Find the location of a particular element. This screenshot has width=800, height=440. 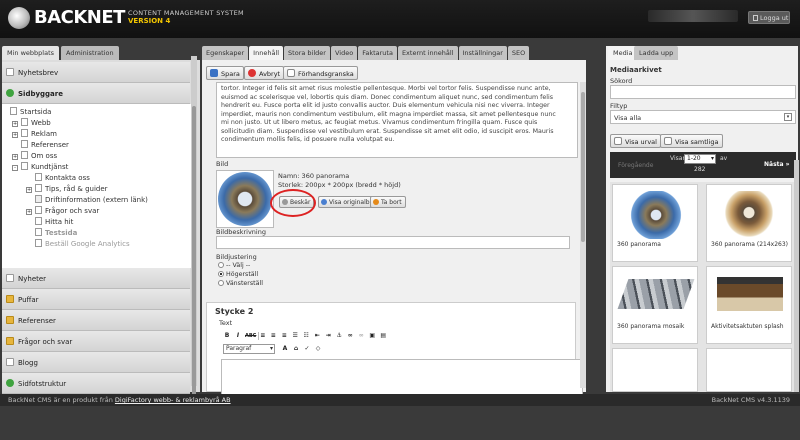

tree-node-hitta-hit: Hitta hit is located at coordinates (54, 222).